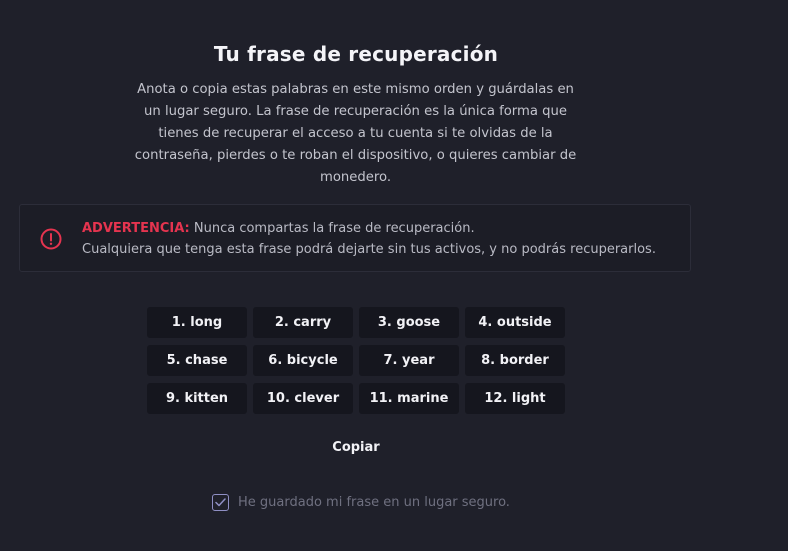 The height and width of the screenshot is (551, 788). What do you see at coordinates (515, 360) in the screenshot?
I see `seed-word: 8. border` at bounding box center [515, 360].